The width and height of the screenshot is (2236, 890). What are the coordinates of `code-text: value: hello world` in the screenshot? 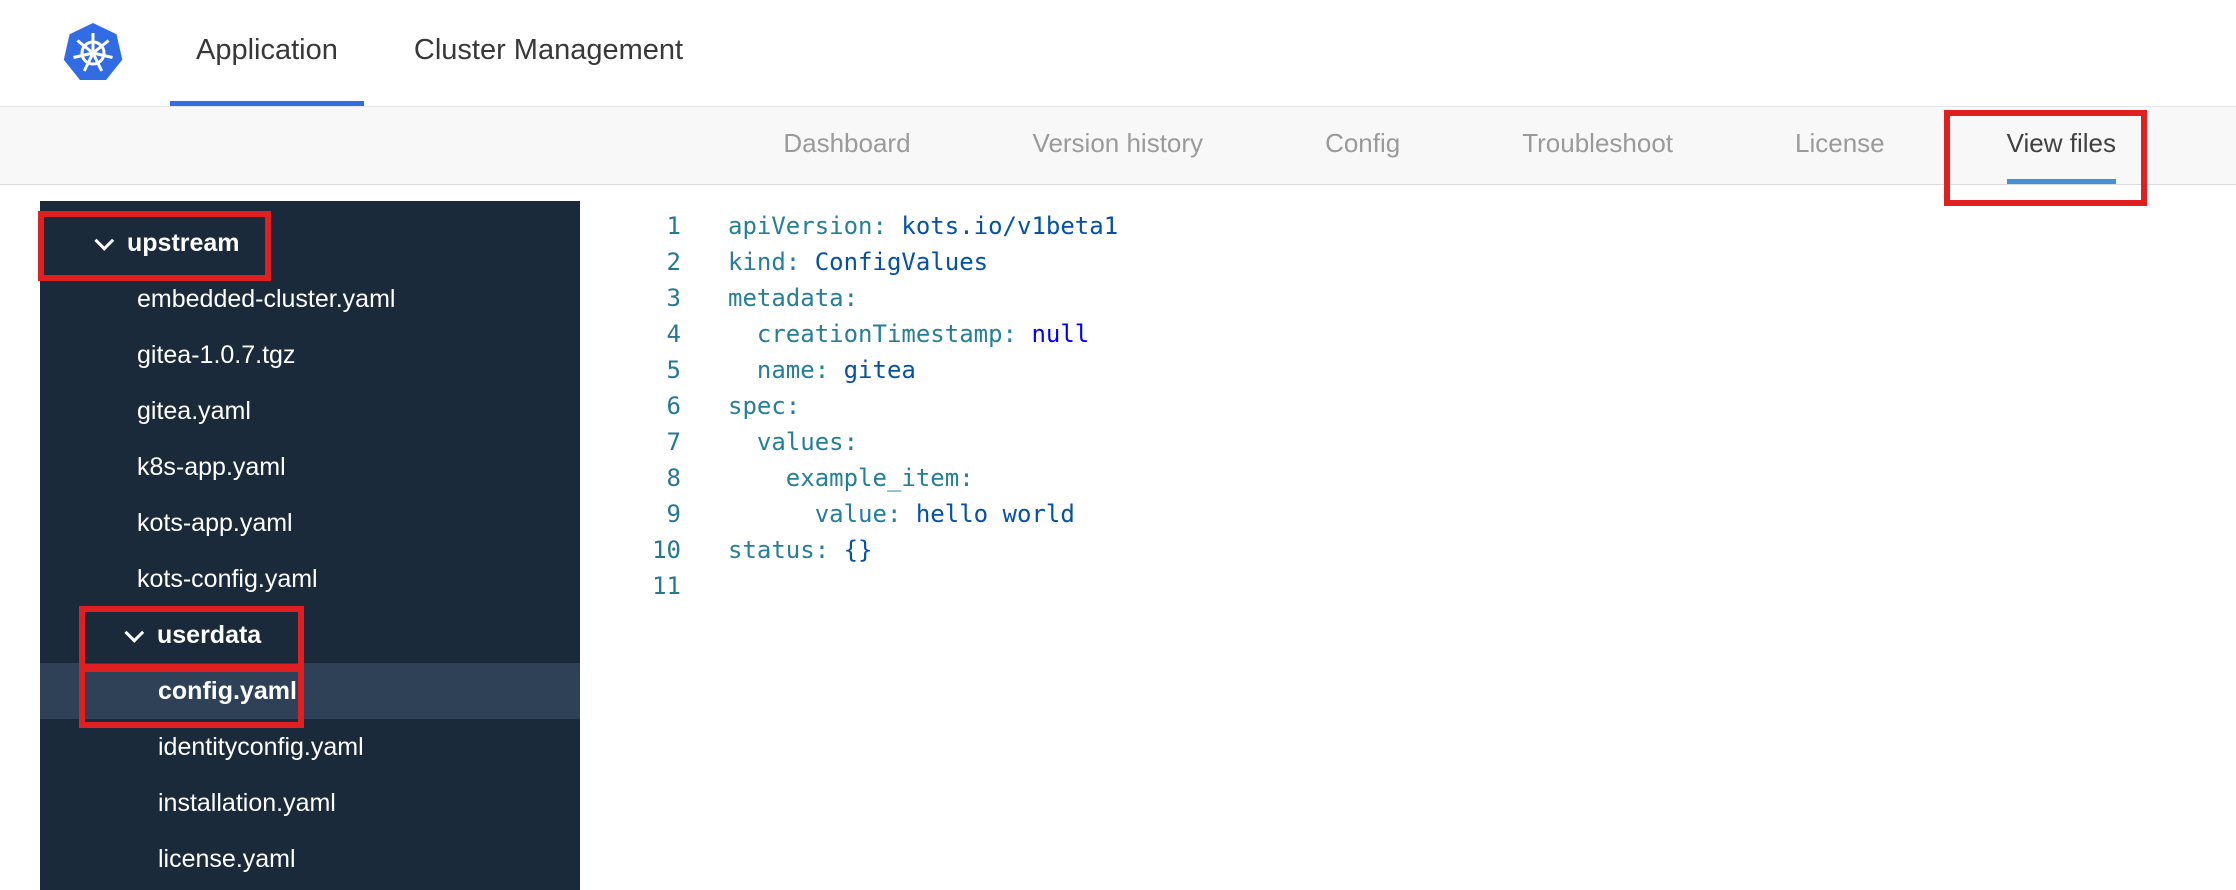 It's located at (944, 514).